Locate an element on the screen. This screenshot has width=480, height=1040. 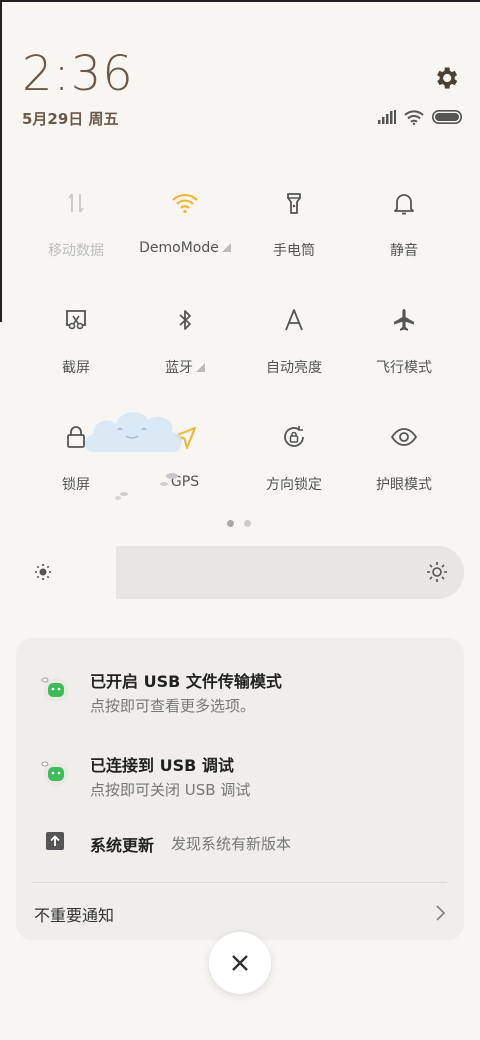
wifi-icon is located at coordinates (185, 203).